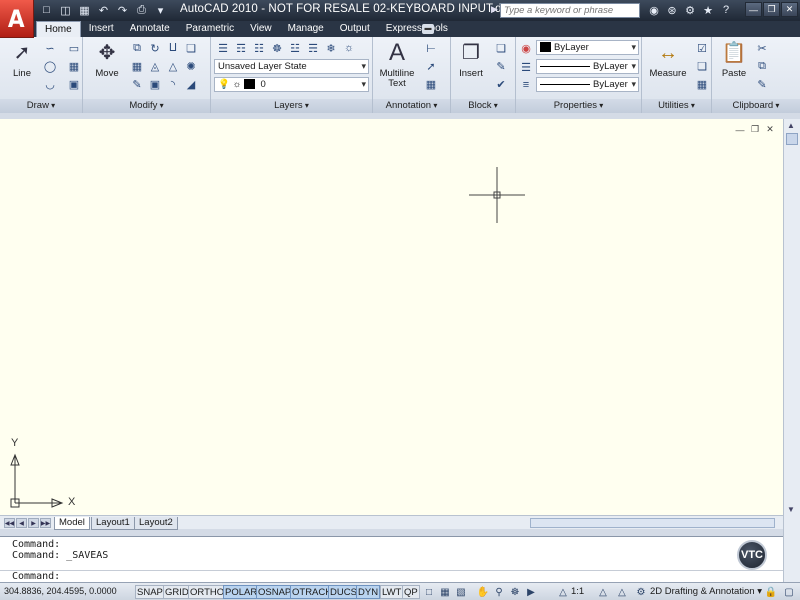 Image resolution: width=800 pixels, height=600 pixels. I want to click on linetype-icon: ≡, so click(526, 85).